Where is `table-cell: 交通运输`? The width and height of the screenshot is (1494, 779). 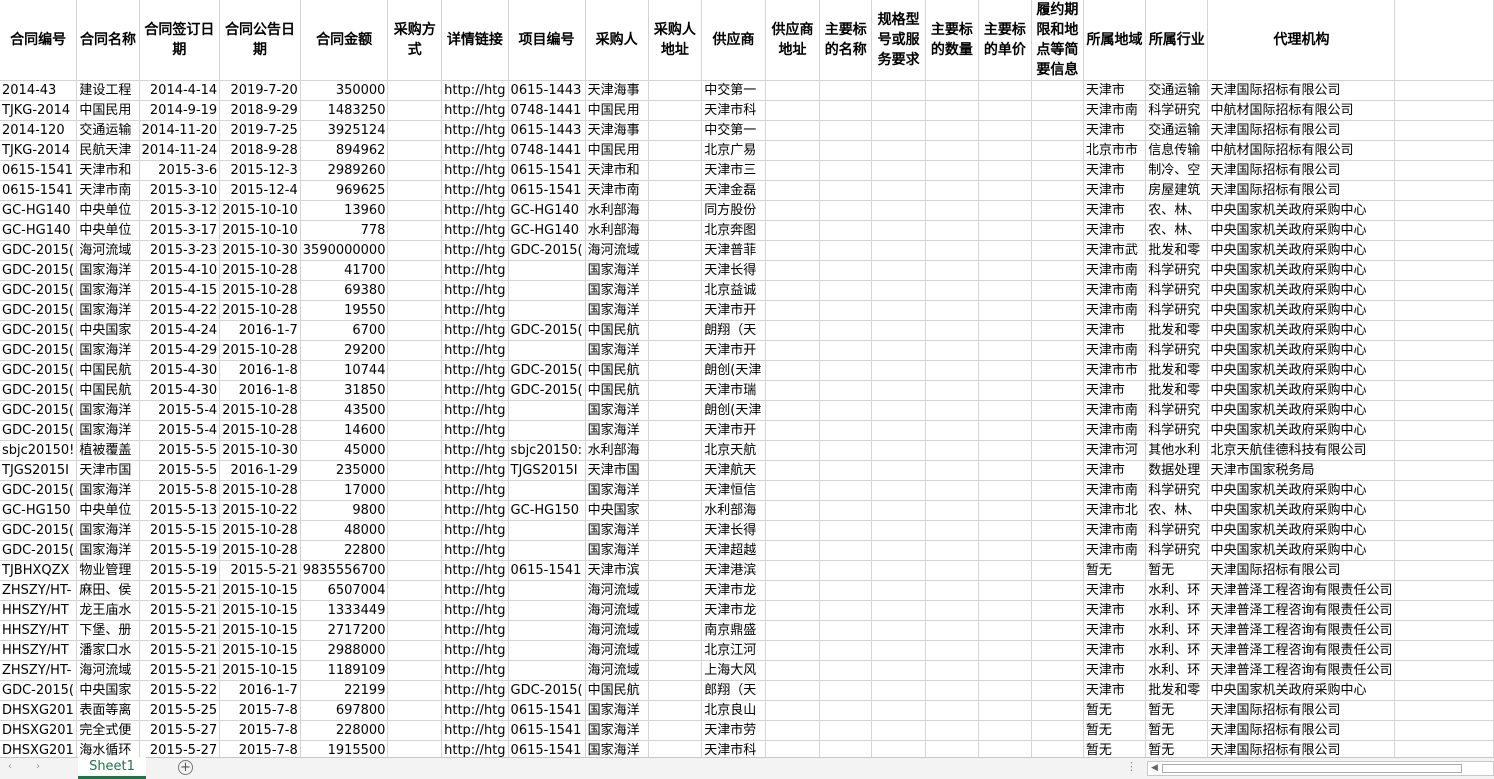
table-cell: 交通运输 is located at coordinates (1177, 130).